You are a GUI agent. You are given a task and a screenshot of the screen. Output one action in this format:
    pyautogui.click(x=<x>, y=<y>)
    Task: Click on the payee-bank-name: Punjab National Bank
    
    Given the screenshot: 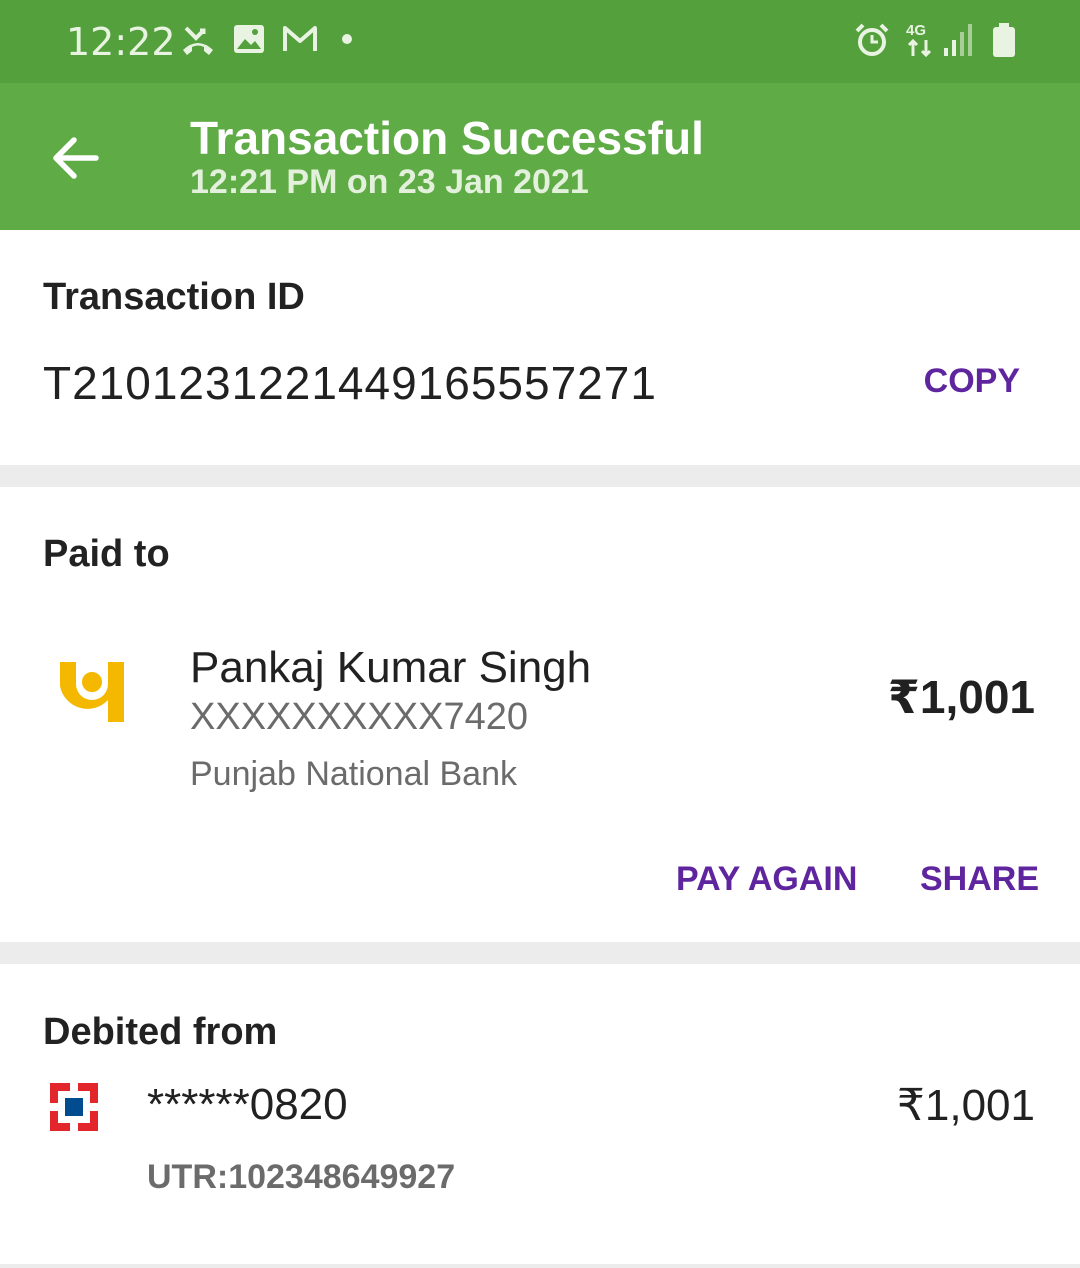 What is the action you would take?
    pyautogui.click(x=354, y=774)
    